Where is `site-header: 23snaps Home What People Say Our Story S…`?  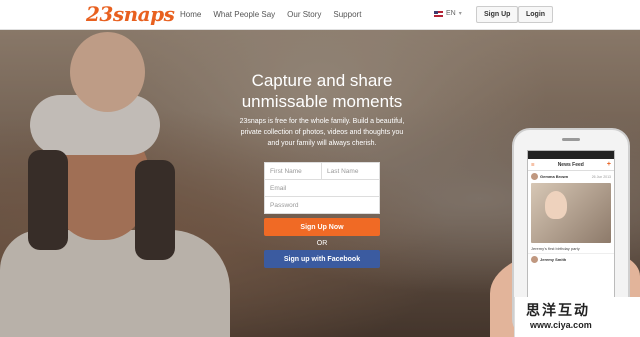 site-header: 23snaps Home What People Say Our Story S… is located at coordinates (320, 15).